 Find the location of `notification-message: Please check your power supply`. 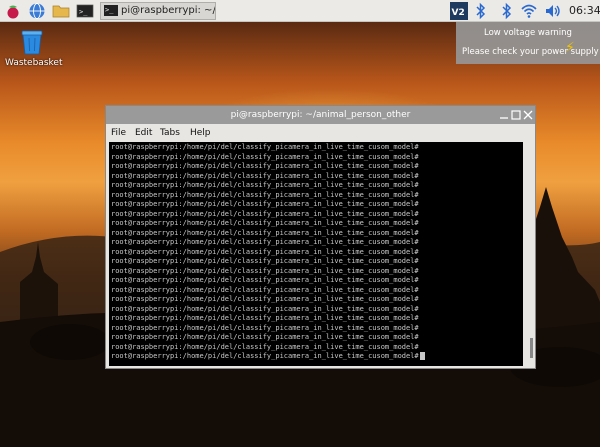

notification-message: Please check your power supply is located at coordinates (530, 52).